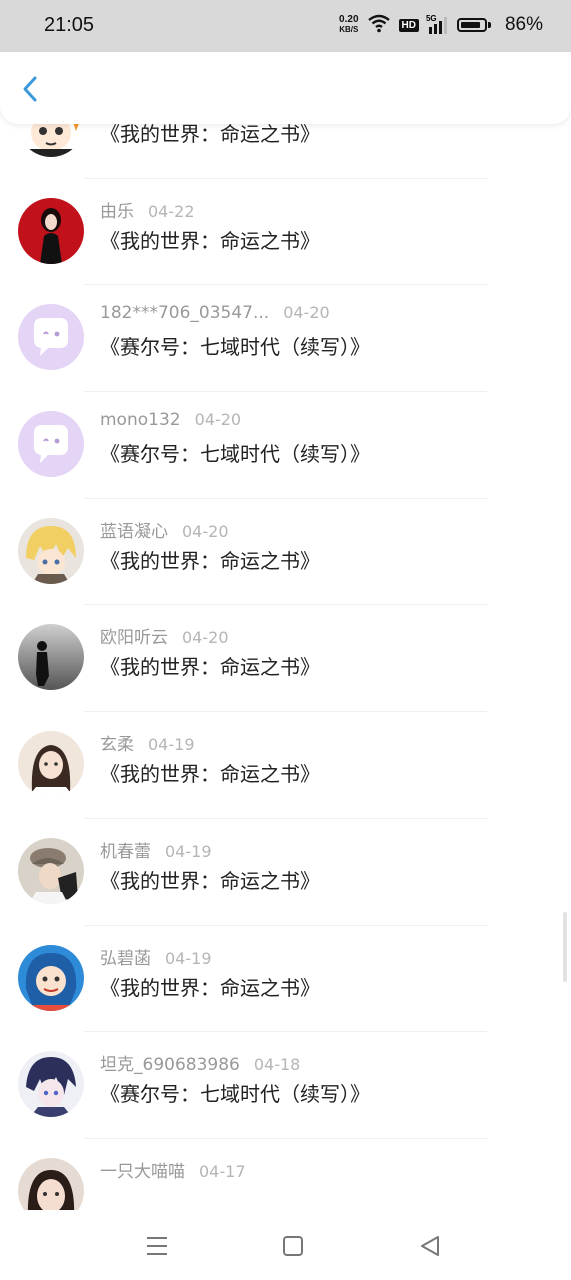 The image size is (571, 1280). I want to click on user-name: 蓝语凝心, so click(134, 531).